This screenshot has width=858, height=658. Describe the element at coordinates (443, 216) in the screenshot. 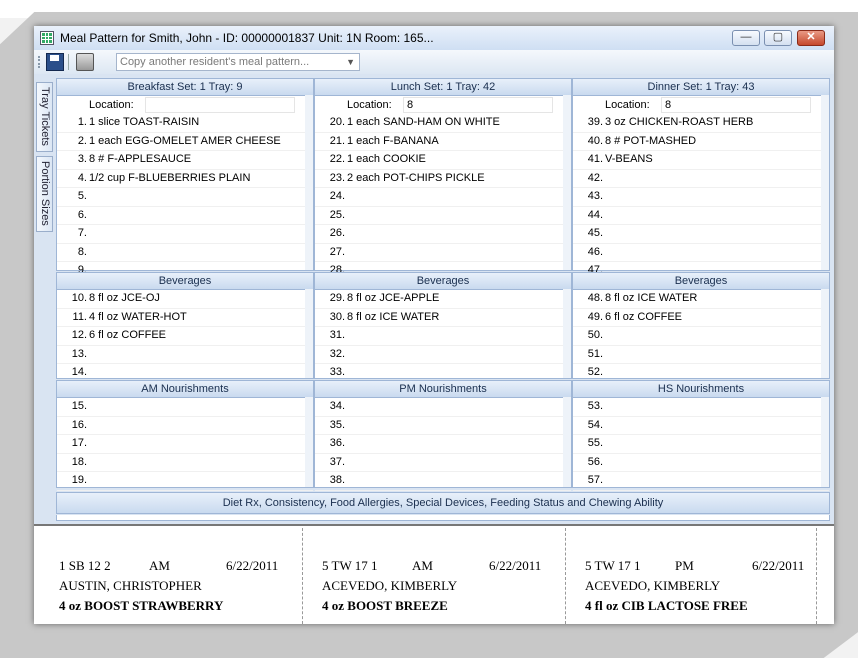

I see `list-item: 25.` at that location.